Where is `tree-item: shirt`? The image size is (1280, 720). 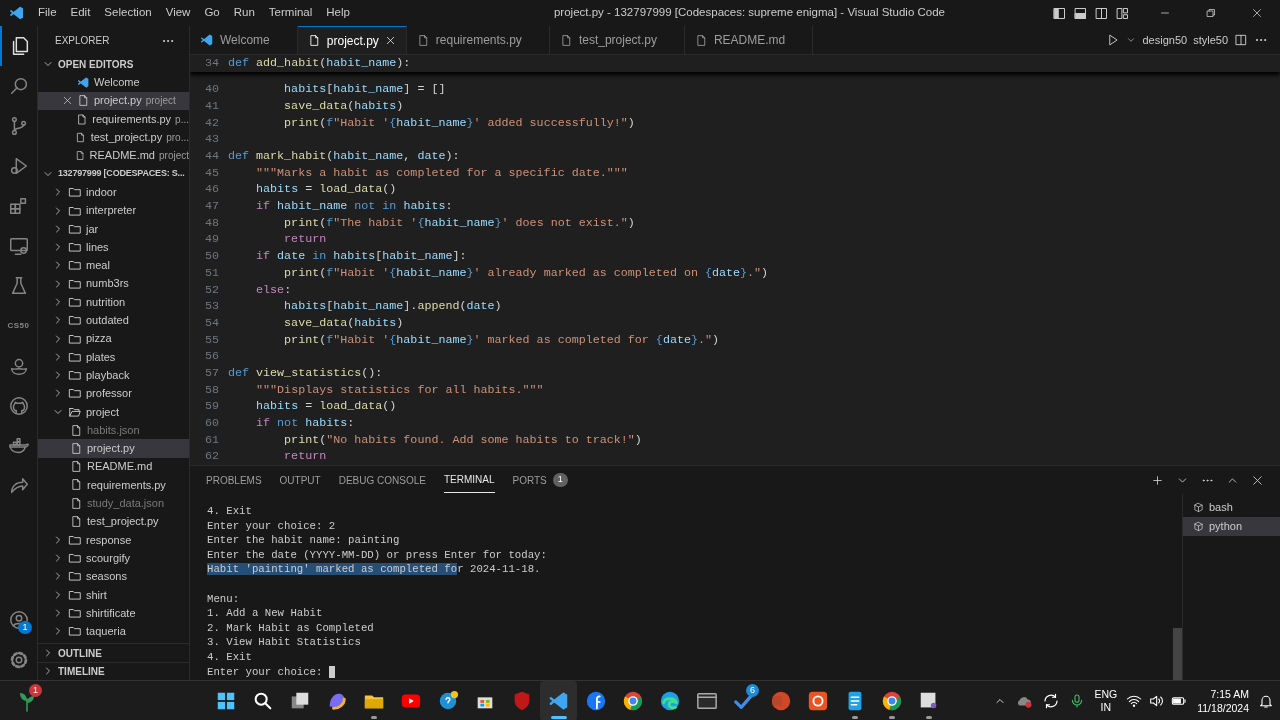
tree-item: shirt is located at coordinates (96, 594).